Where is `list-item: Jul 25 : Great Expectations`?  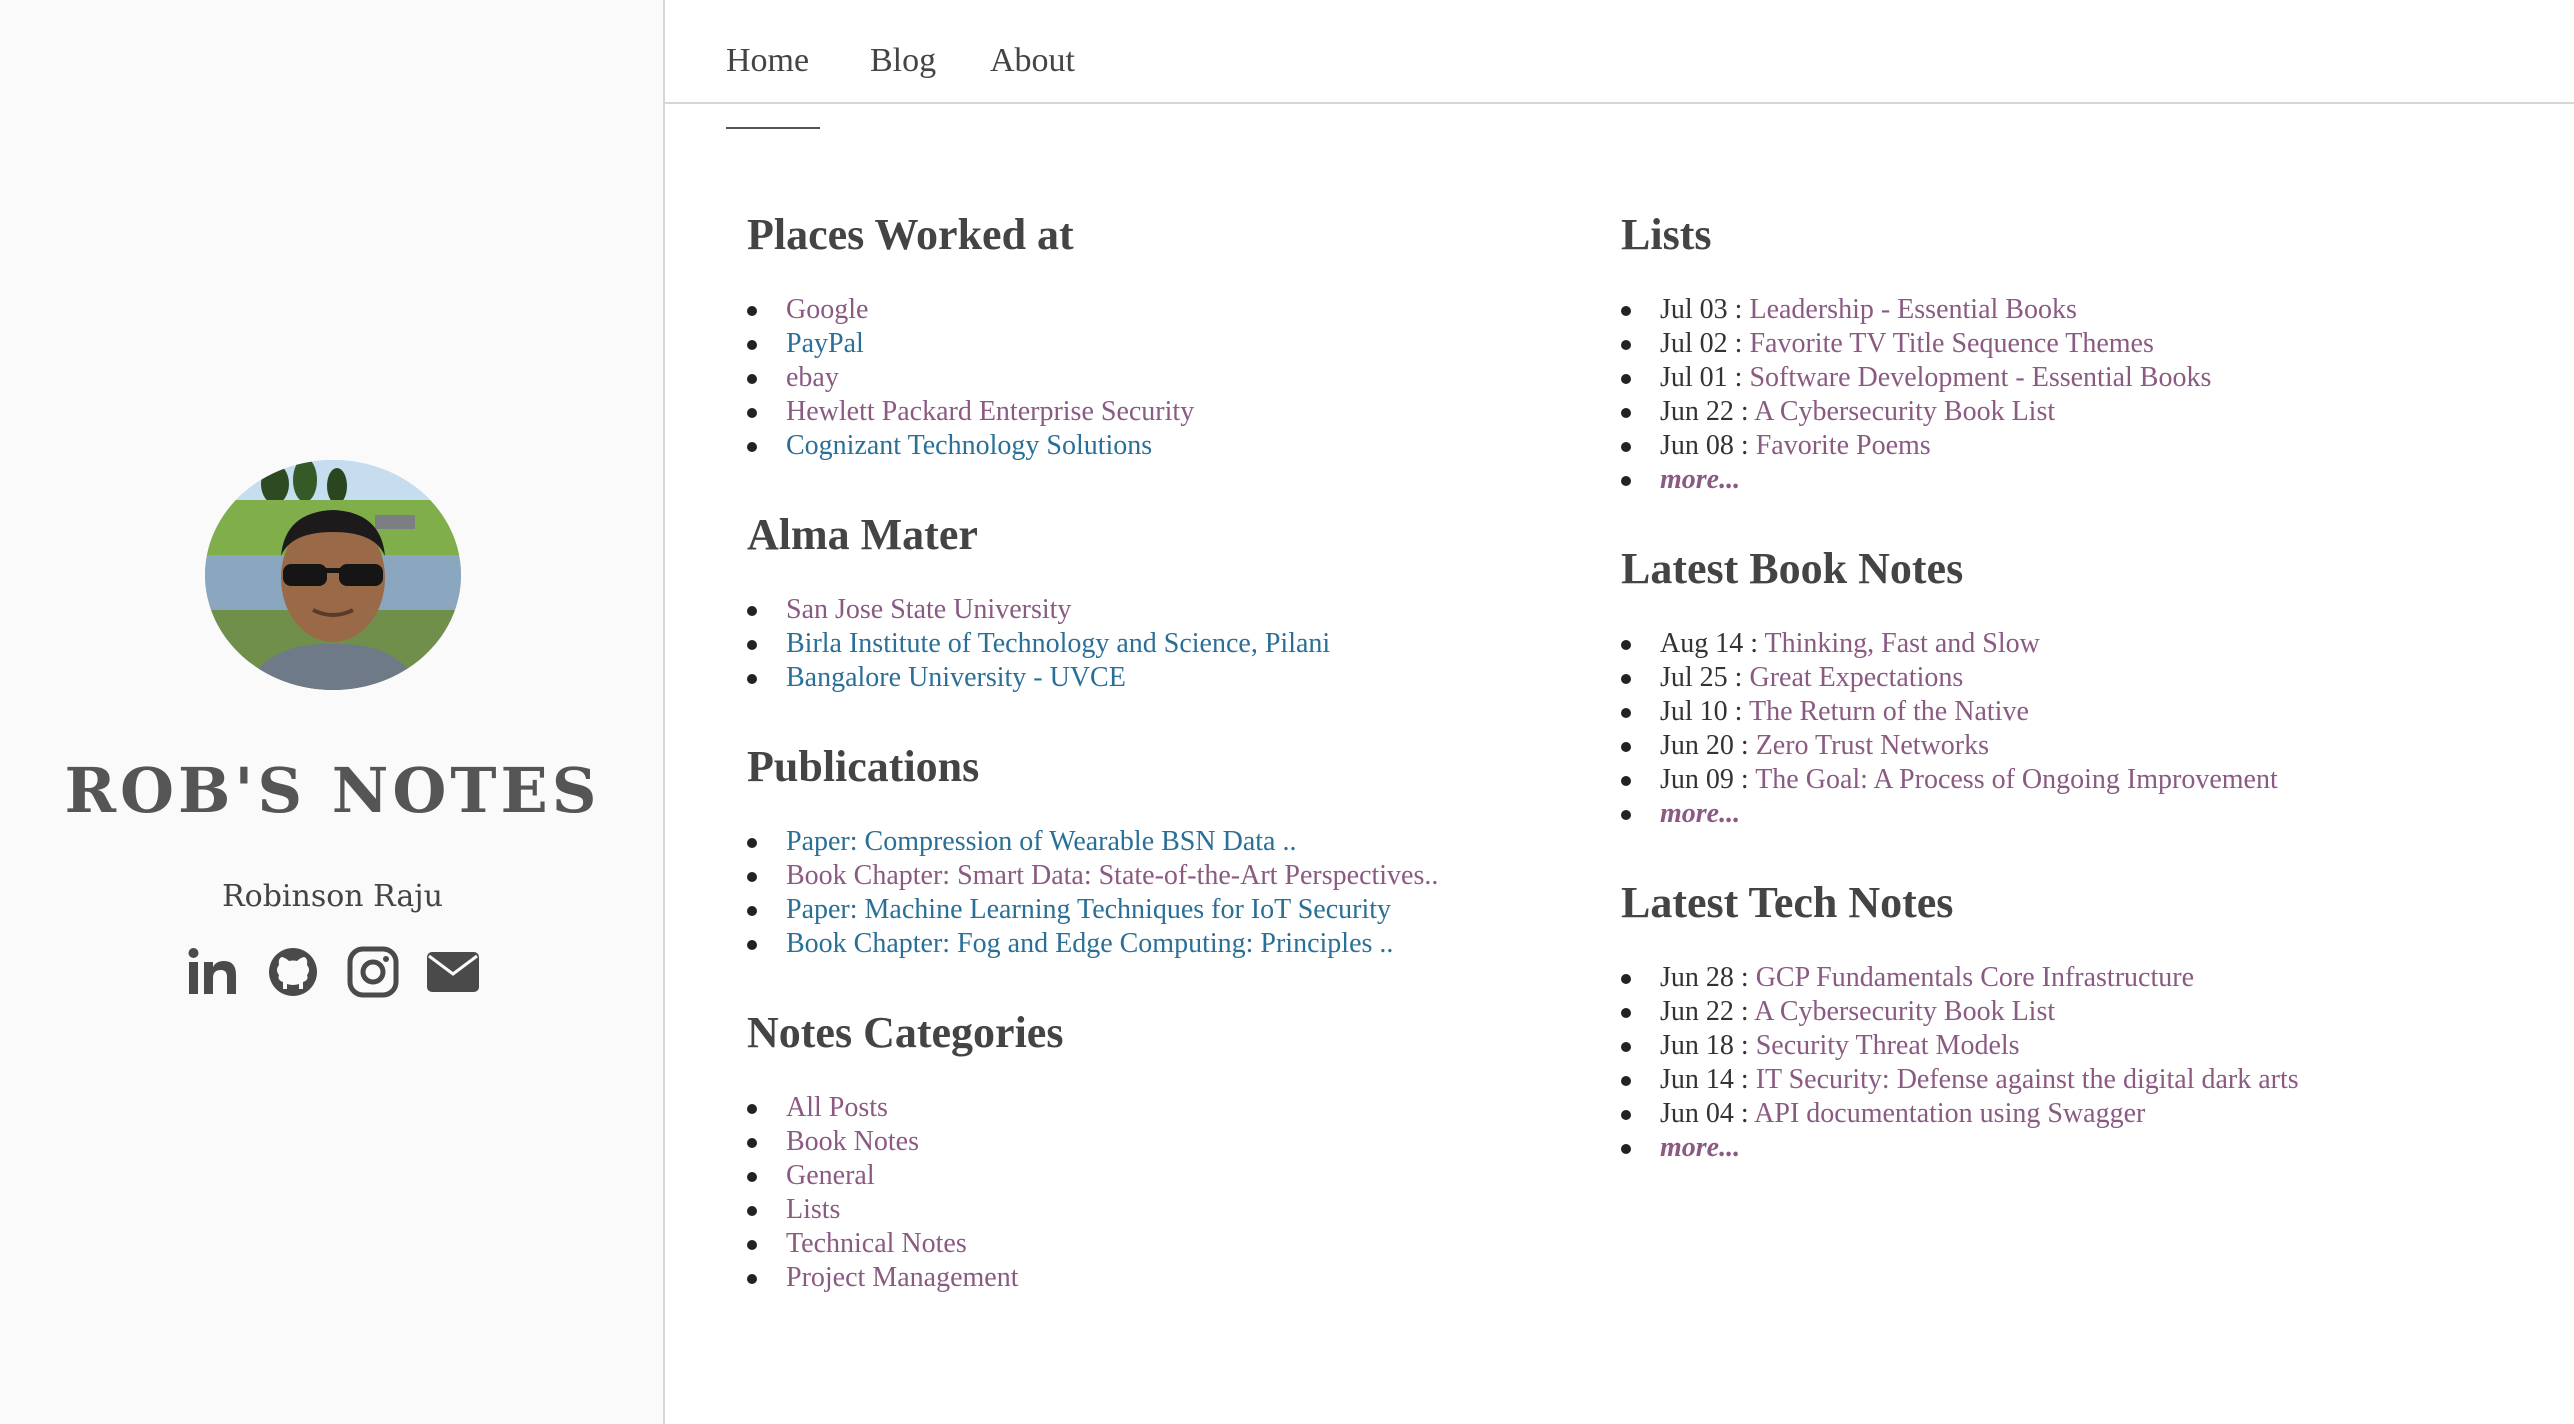
list-item: Jul 25 : Great Expectations is located at coordinates (2071, 678).